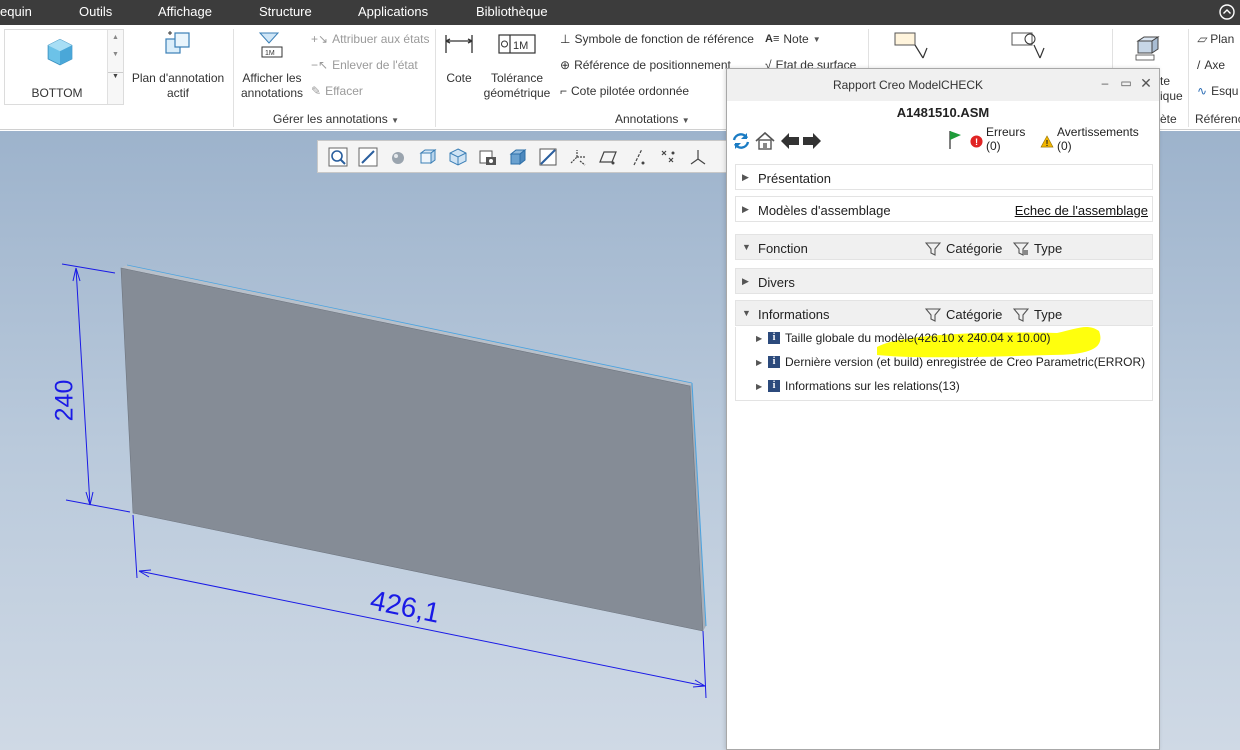 The width and height of the screenshot is (1240, 750). I want to click on datum-symbol-icon: ⊥, so click(565, 39).